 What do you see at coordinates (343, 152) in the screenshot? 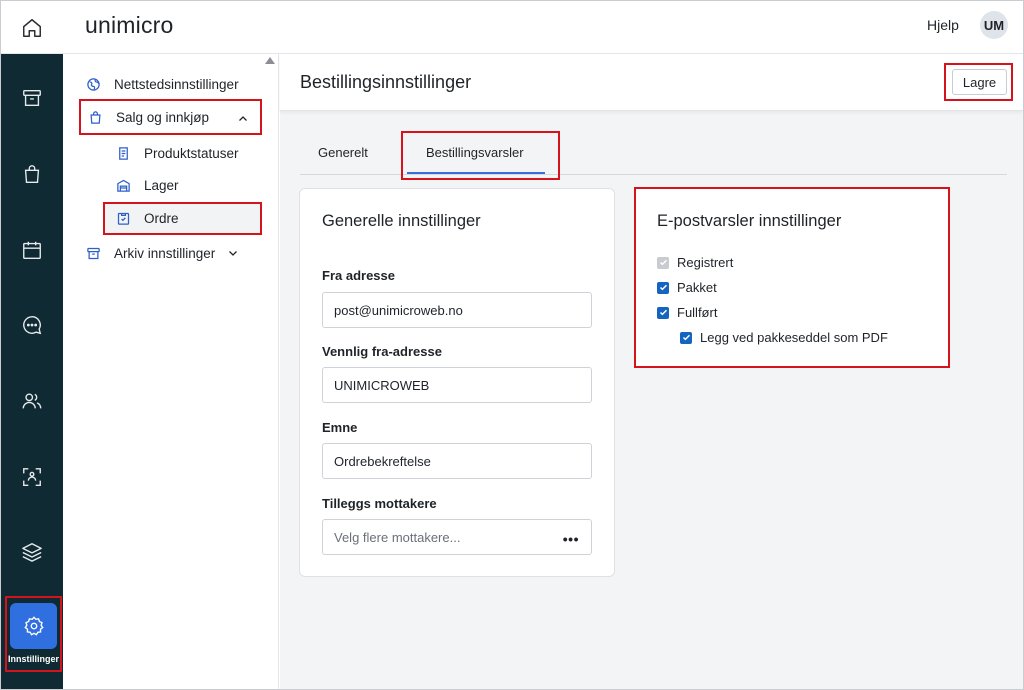
I see `tab-general: Generelt` at bounding box center [343, 152].